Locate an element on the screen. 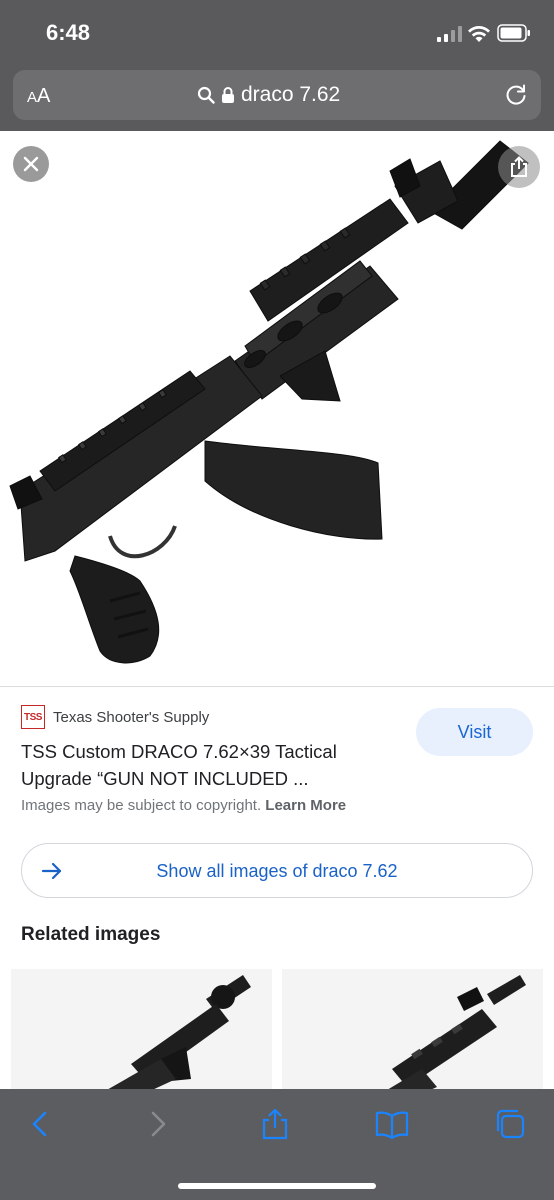 This screenshot has height=1200, width=554. reload-icon is located at coordinates (516, 95).